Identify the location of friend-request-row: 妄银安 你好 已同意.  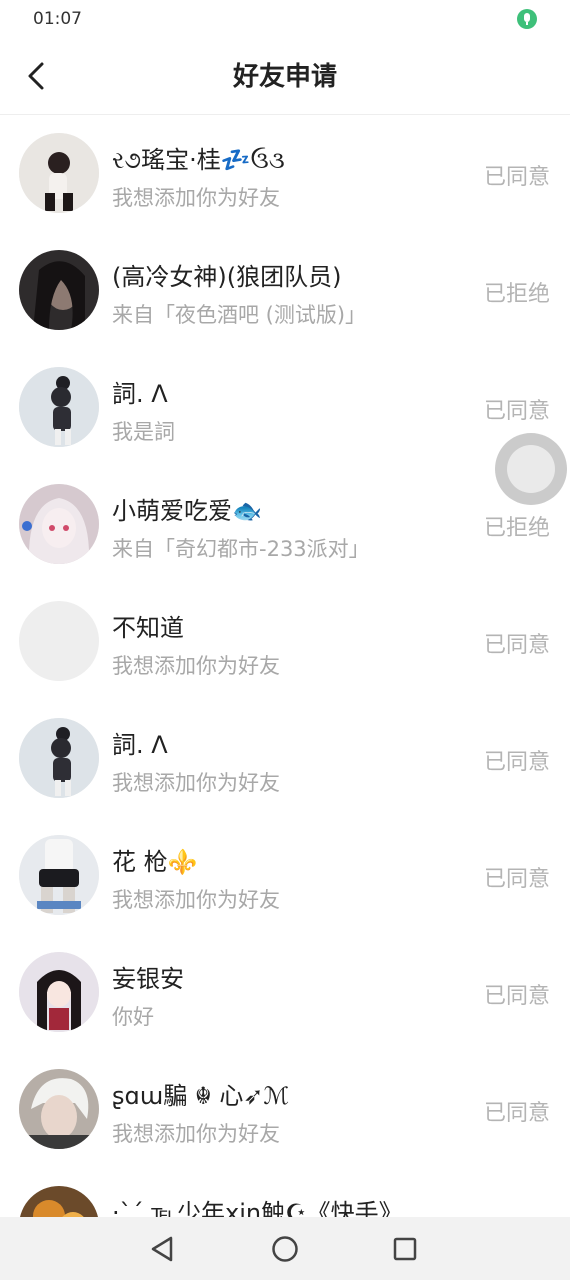
(285, 992).